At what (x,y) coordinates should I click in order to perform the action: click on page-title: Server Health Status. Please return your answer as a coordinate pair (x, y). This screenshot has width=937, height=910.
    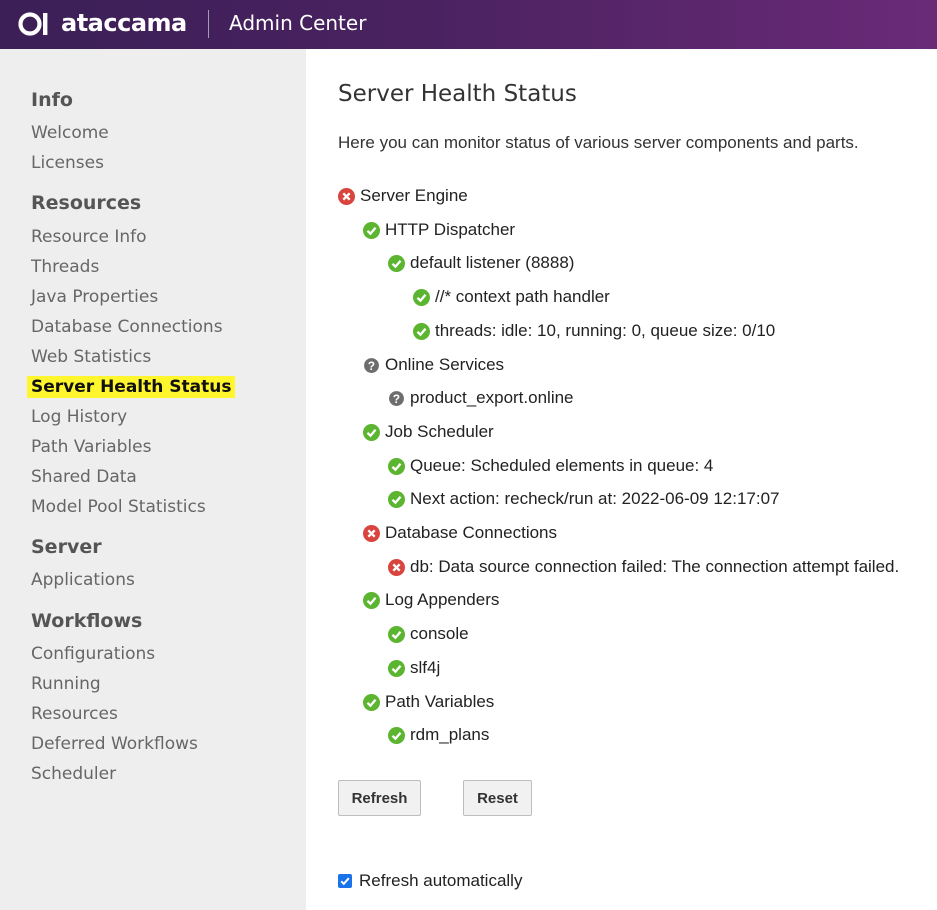
    Looking at the image, I should click on (457, 94).